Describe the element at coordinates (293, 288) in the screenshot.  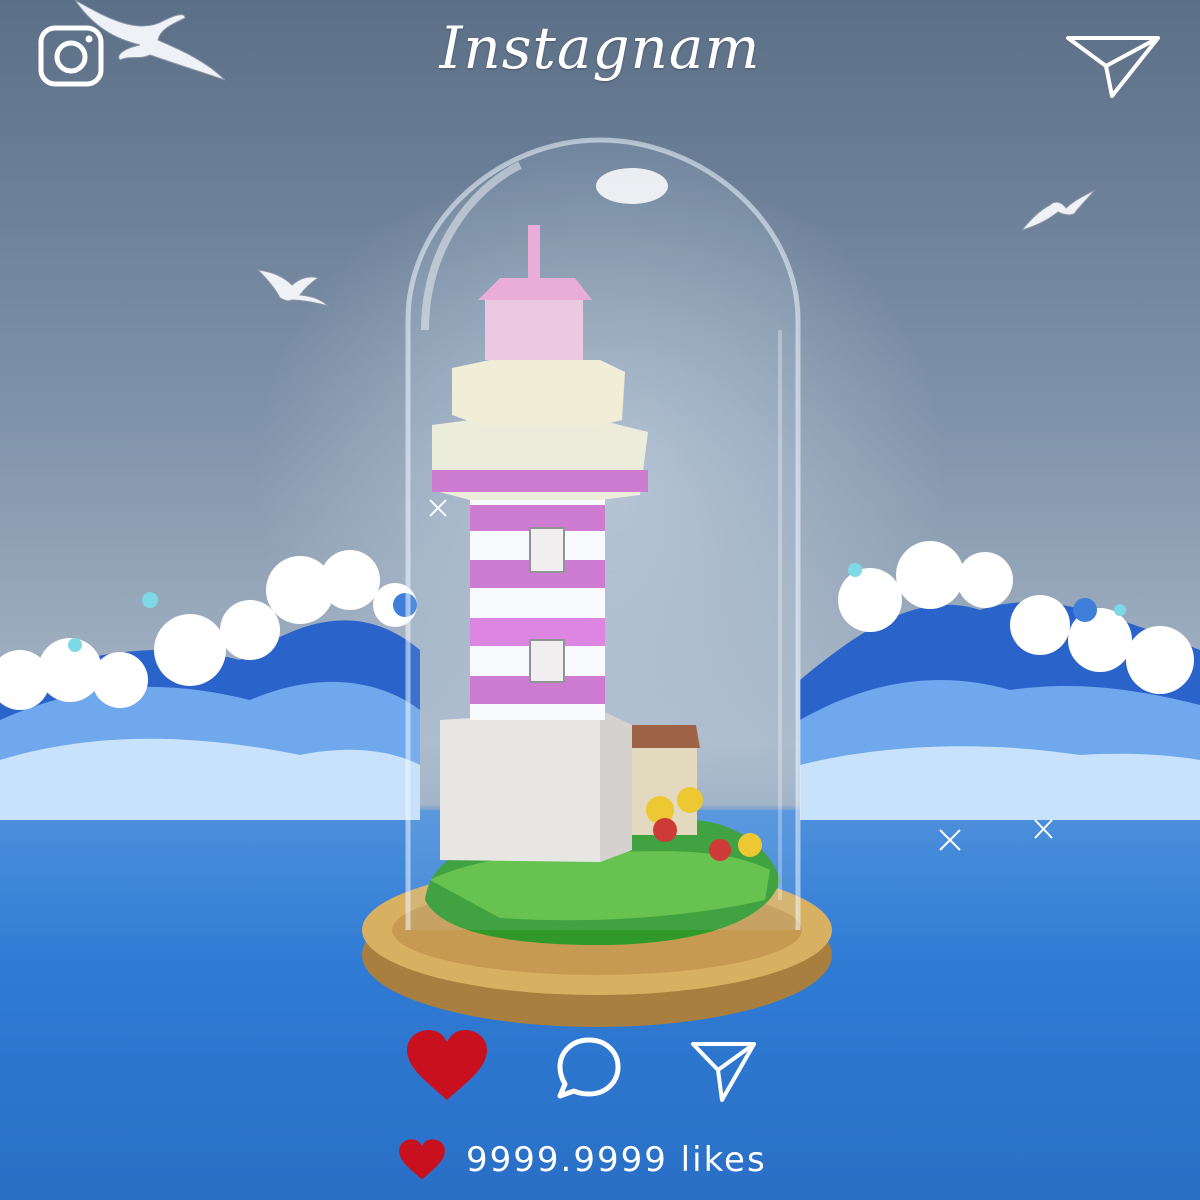
I see `seagull-middle-left` at that location.